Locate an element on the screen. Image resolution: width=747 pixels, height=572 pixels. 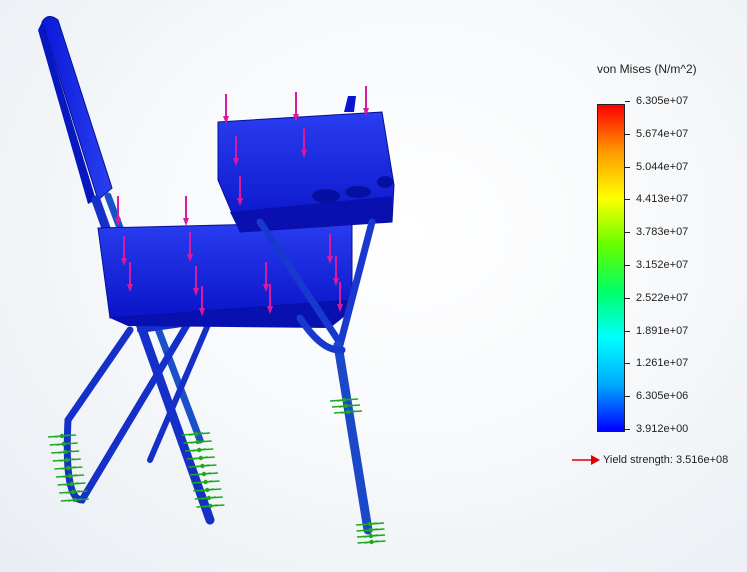
legend-tick-label: 2.522e+07 is located at coordinates (662, 297).